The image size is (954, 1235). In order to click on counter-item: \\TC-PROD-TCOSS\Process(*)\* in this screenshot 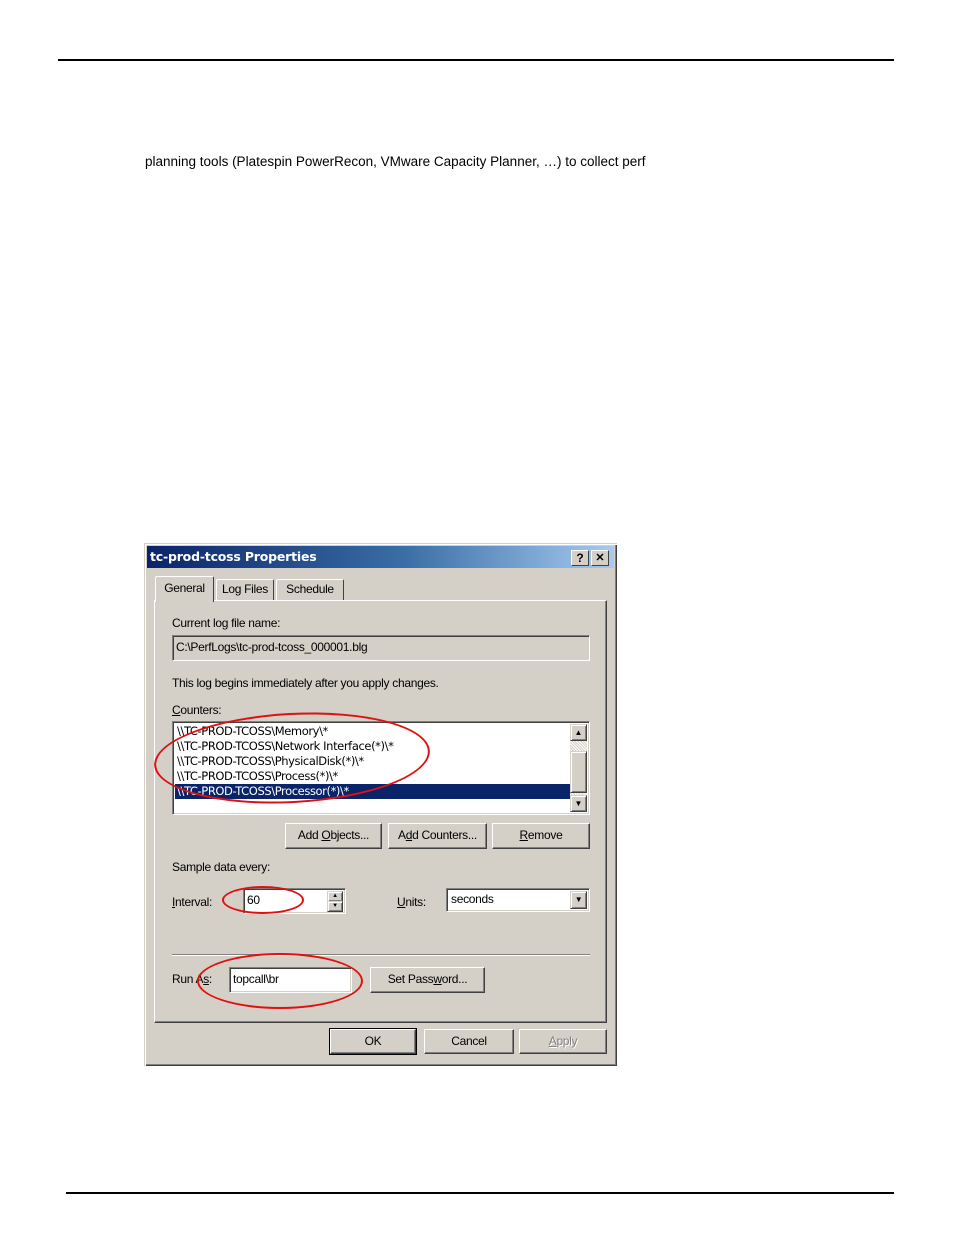, I will do `click(372, 776)`.